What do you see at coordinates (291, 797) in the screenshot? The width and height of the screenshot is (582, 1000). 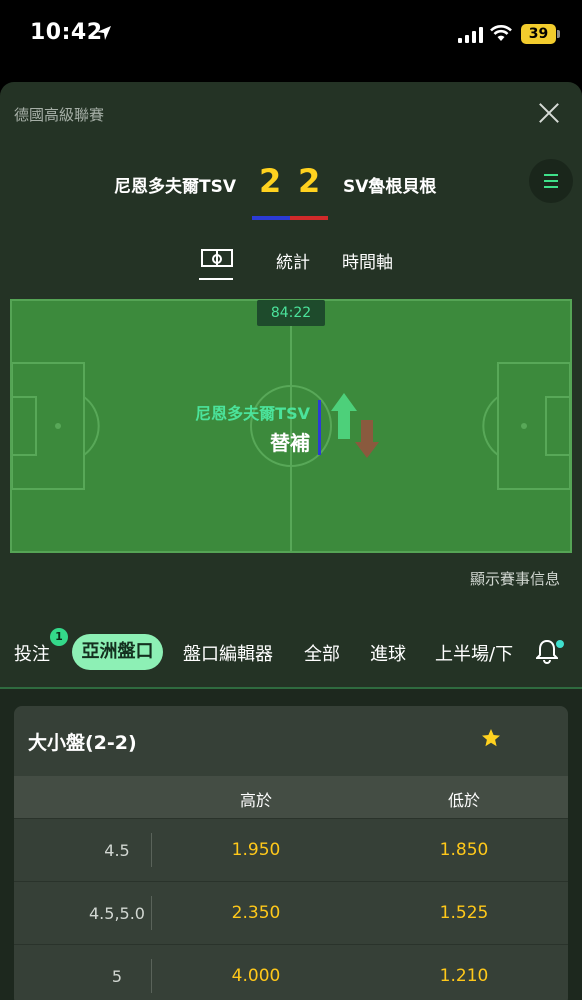 I see `odds-column-header: 高於 低於` at bounding box center [291, 797].